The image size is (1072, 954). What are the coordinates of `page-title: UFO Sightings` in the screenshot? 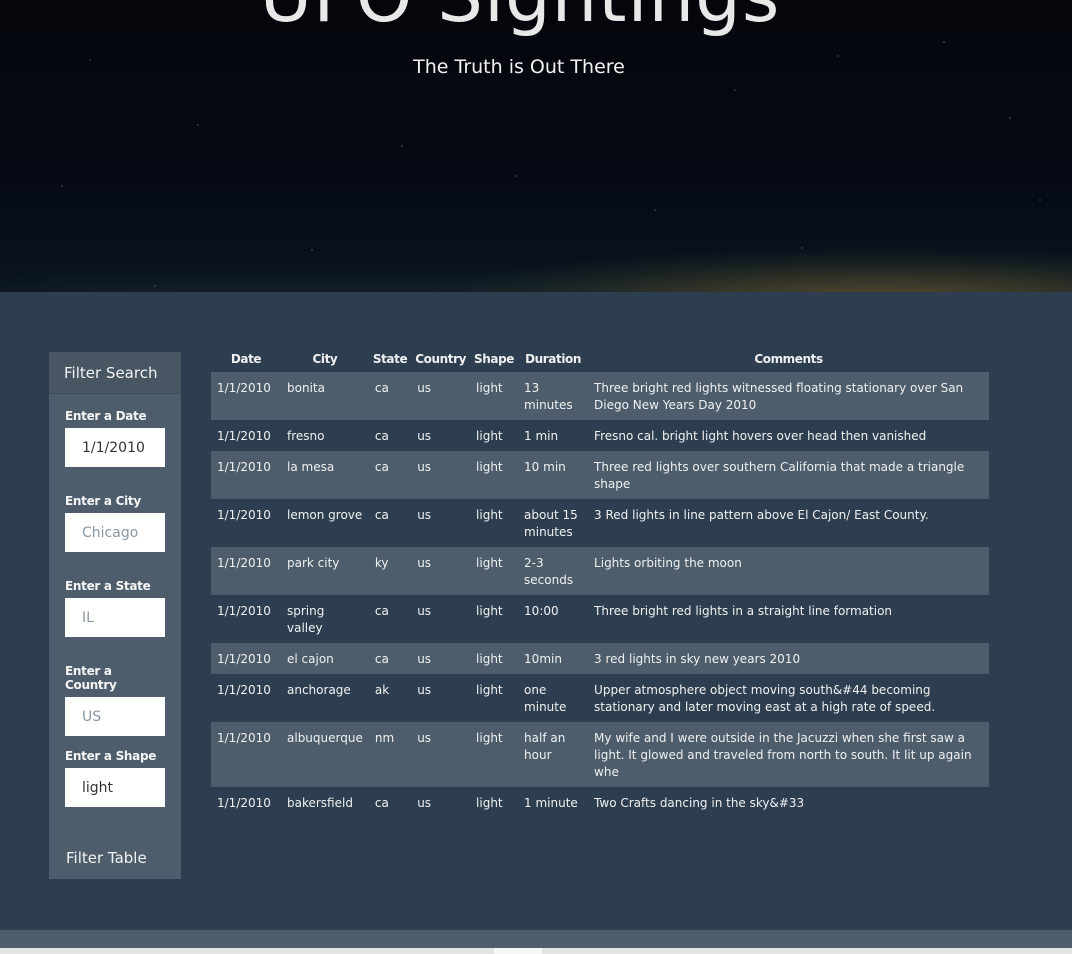 It's located at (520, 19).